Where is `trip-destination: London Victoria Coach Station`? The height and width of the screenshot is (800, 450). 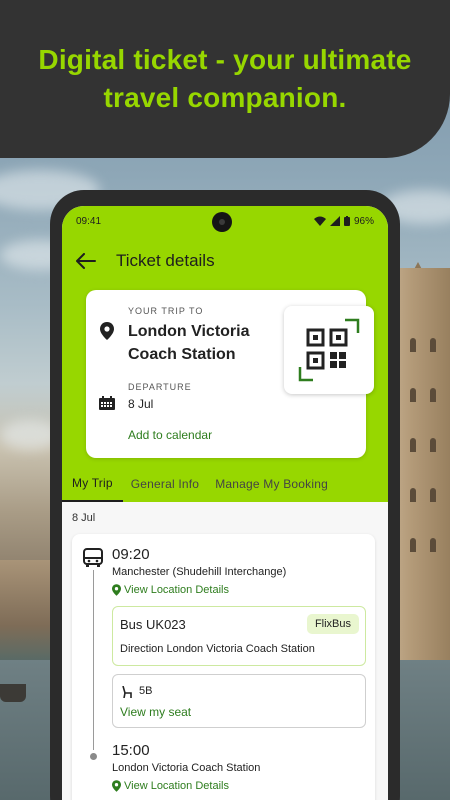 trip-destination: London Victoria Coach Station is located at coordinates (203, 343).